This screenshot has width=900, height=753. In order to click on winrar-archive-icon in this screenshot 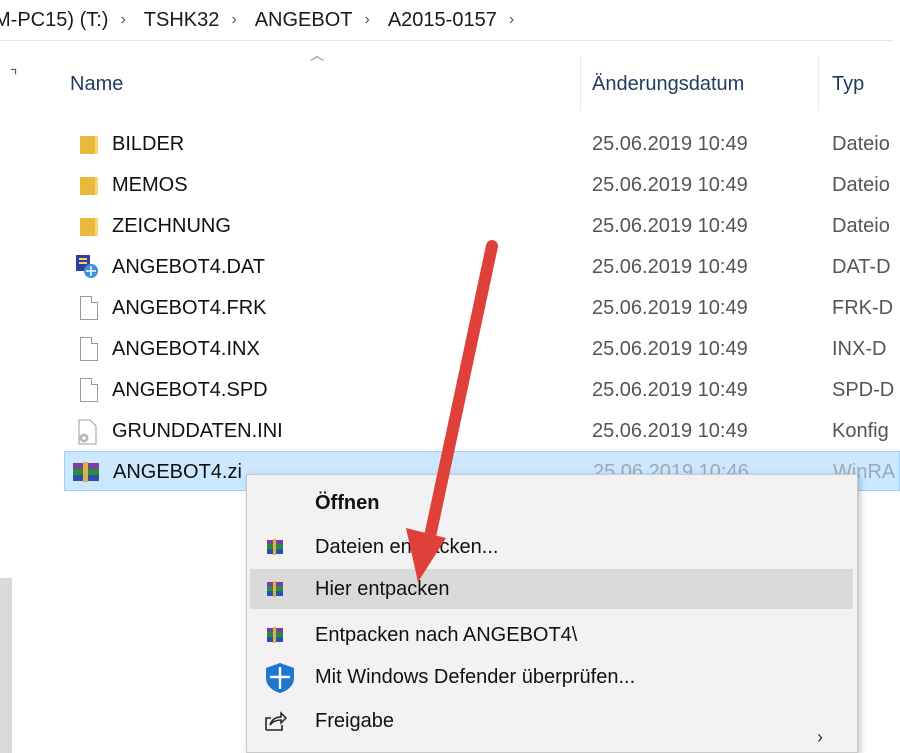, I will do `click(86, 472)`.